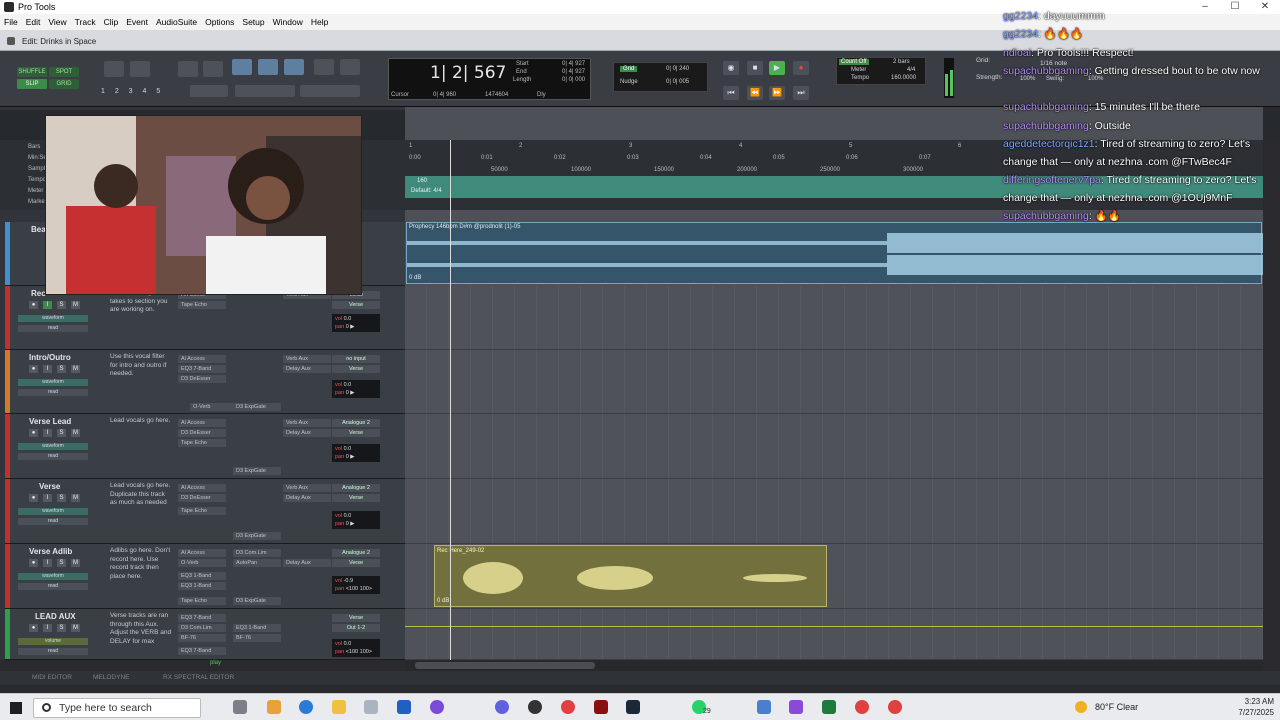 This screenshot has width=1280, height=720. What do you see at coordinates (573, 72) in the screenshot?
I see `end-value: 0| 4| 927` at bounding box center [573, 72].